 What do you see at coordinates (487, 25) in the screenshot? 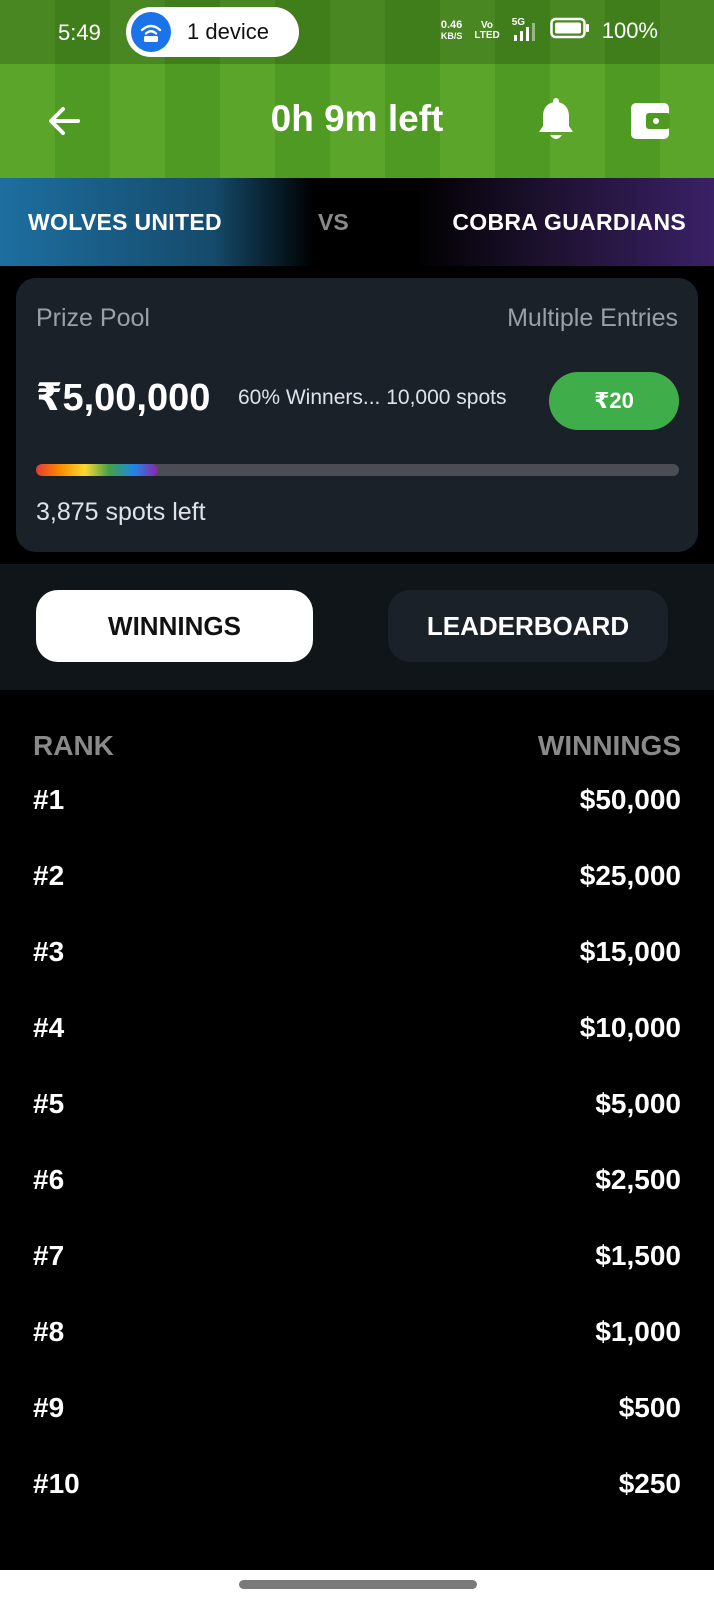
I see `volte-top: Vo` at bounding box center [487, 25].